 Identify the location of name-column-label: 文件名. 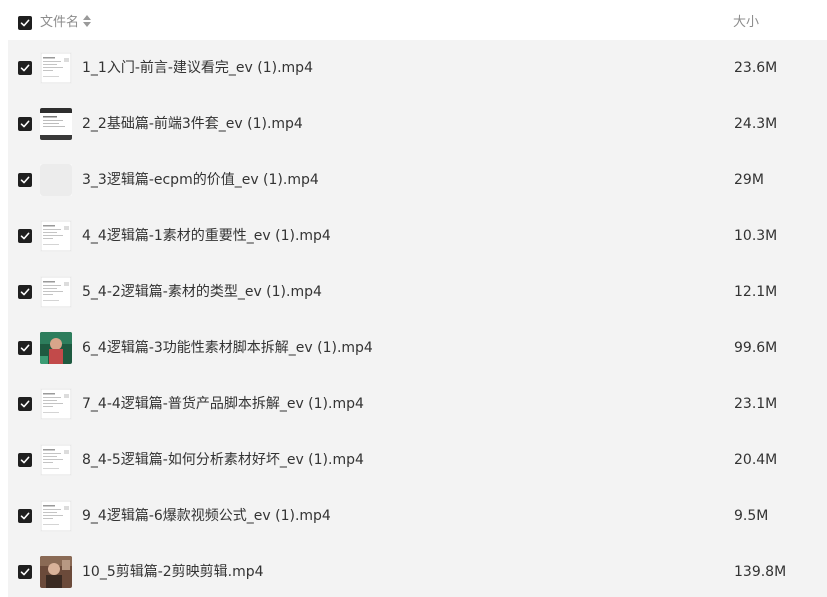
(60, 22).